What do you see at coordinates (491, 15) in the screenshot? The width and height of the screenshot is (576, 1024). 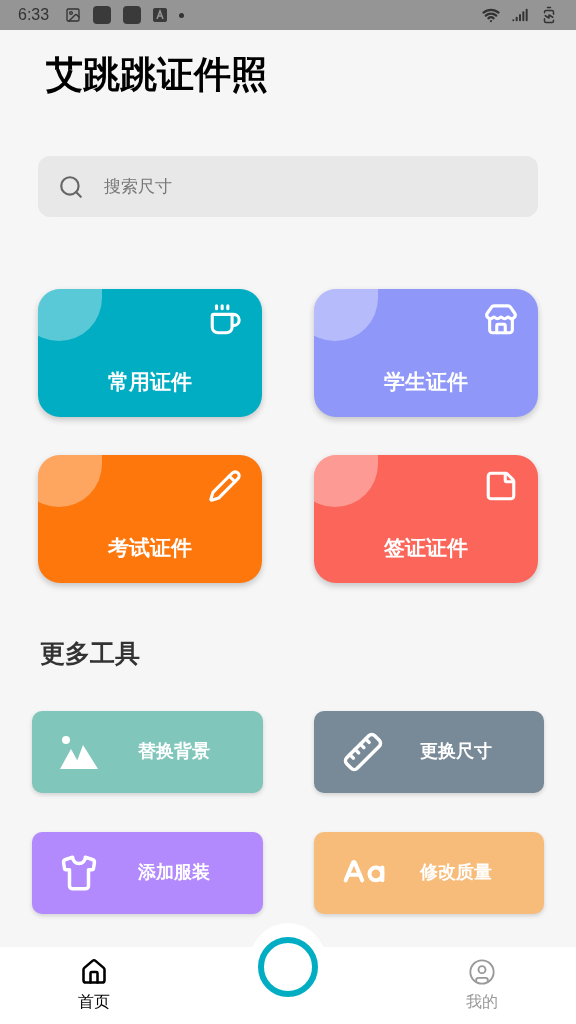 I see `wifi-icon` at bounding box center [491, 15].